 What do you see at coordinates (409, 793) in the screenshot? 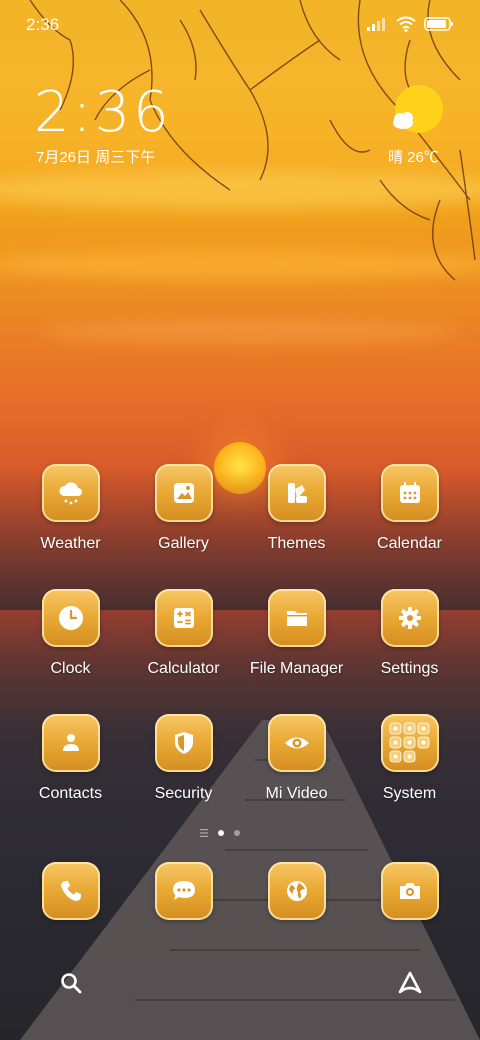
I see `app-label: System` at bounding box center [409, 793].